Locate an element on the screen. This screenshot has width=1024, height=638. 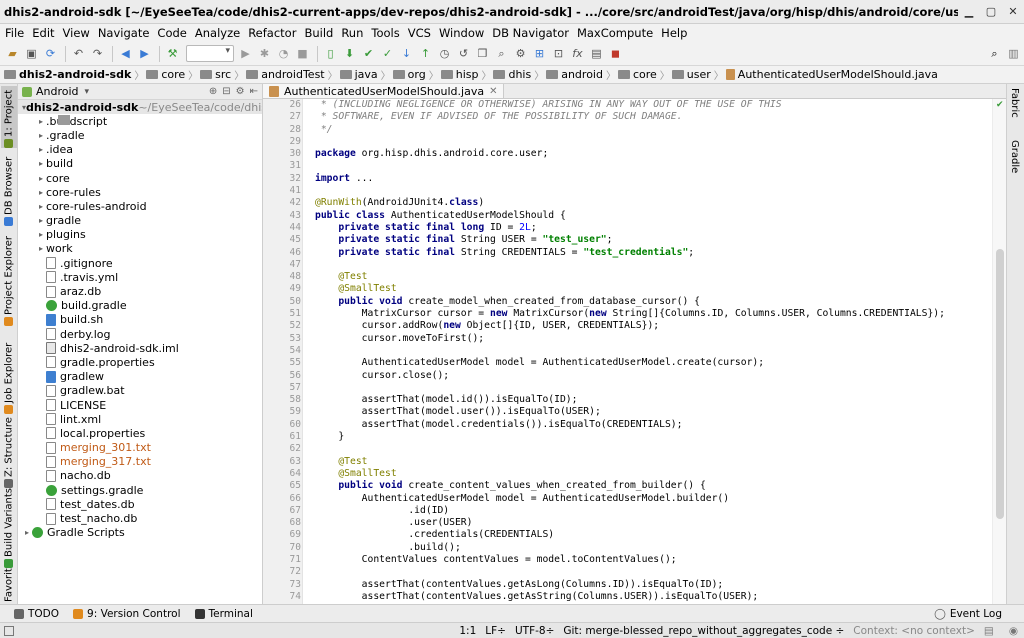
tree-item: settings.gradle is located at coordinates (140, 490).